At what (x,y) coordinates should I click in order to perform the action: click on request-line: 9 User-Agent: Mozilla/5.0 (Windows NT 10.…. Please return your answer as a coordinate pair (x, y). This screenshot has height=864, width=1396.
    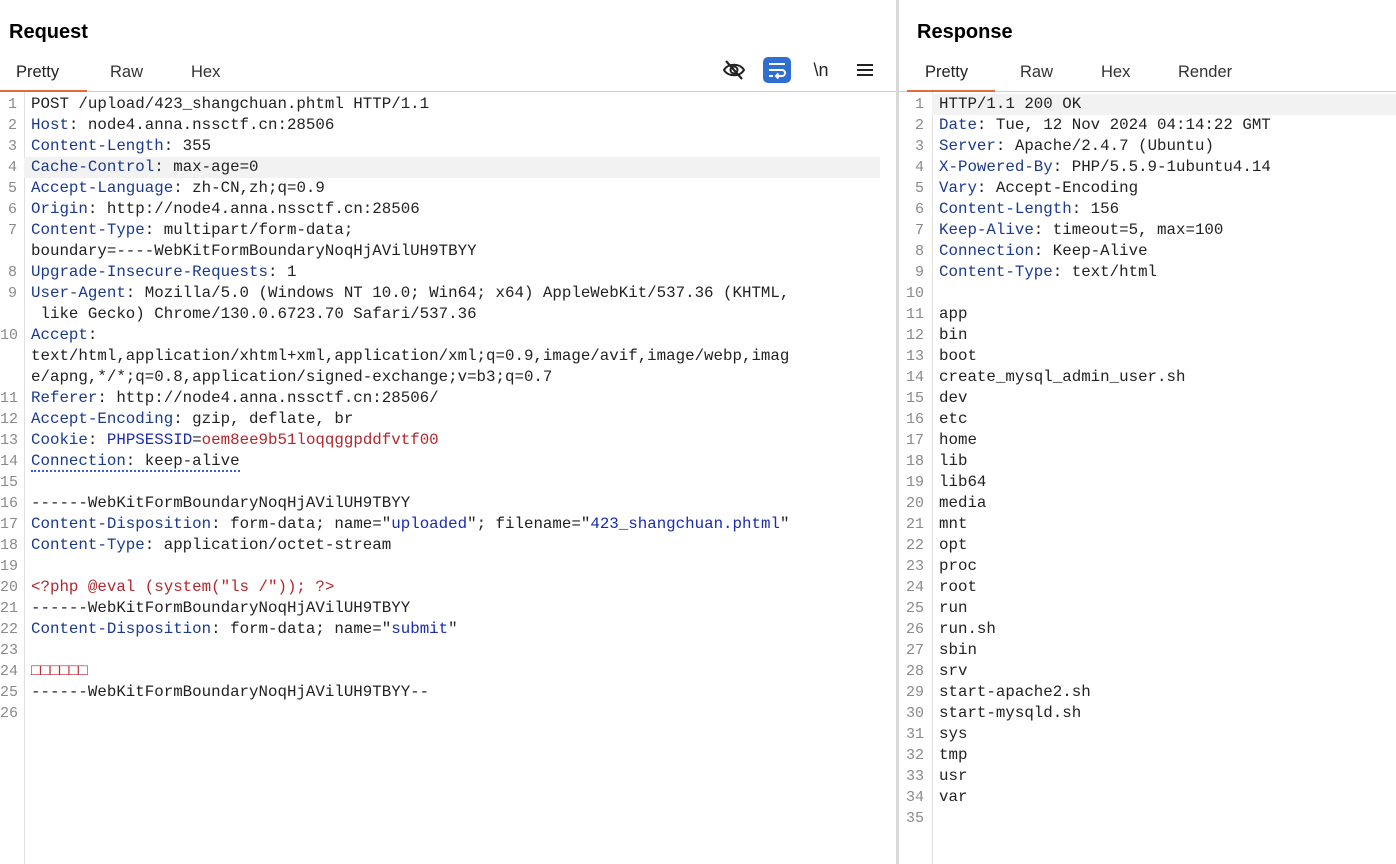
    Looking at the image, I should click on (448, 293).